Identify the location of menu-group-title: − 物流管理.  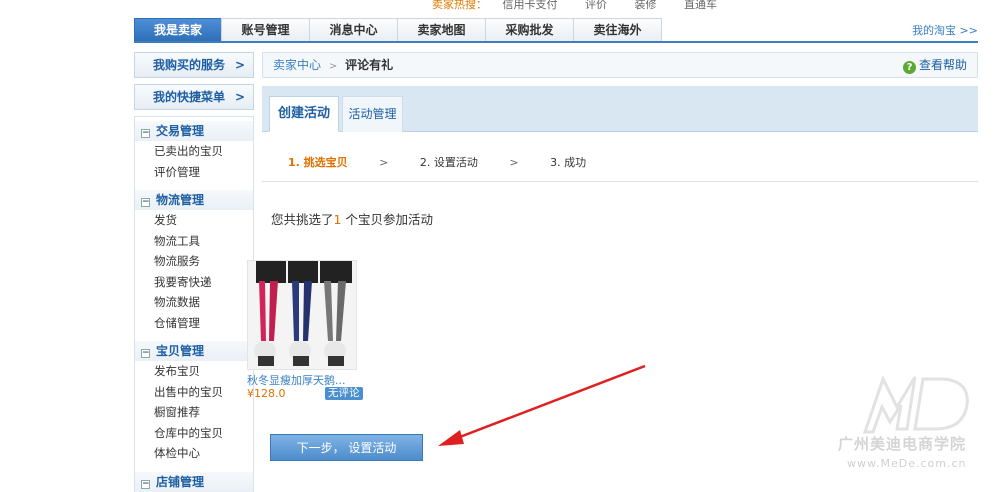
(194, 200).